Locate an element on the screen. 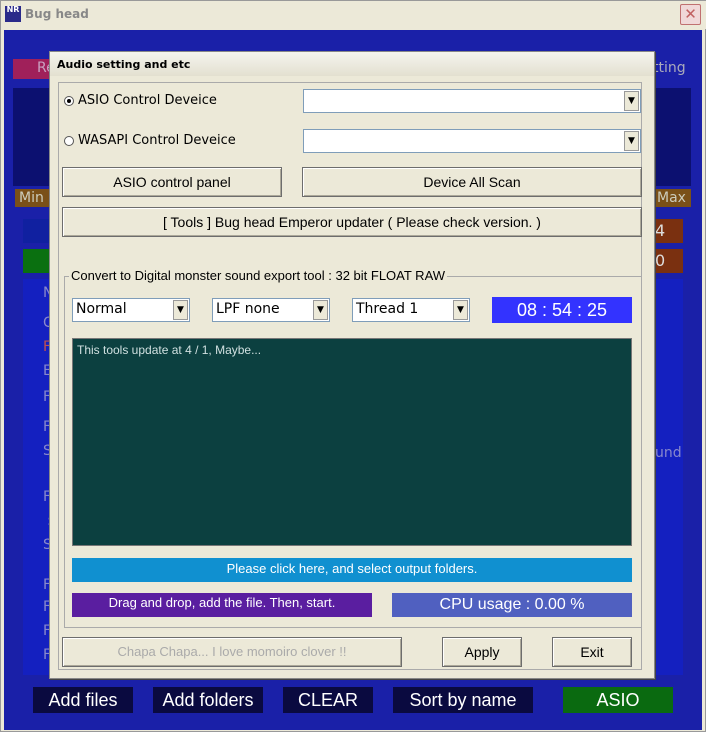 The image size is (706, 732). thread-value: Thread 1 is located at coordinates (387, 309).